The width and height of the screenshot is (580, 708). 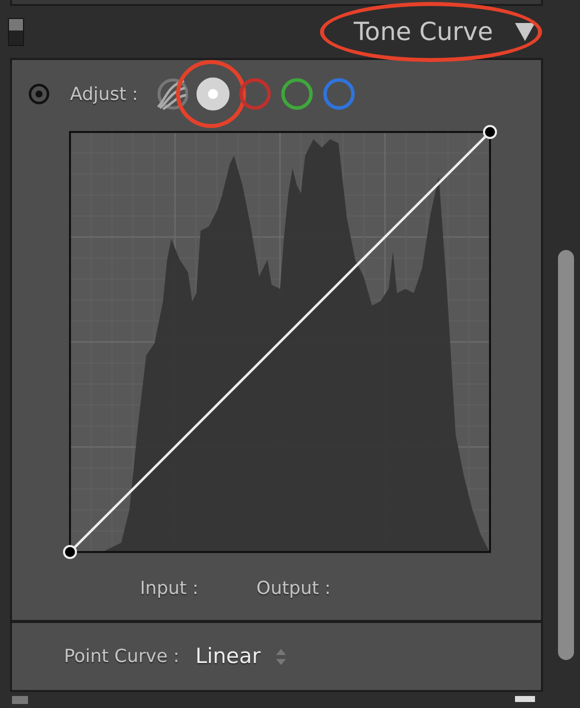 I want to click on adjust-label: Adjust :, so click(x=104, y=94).